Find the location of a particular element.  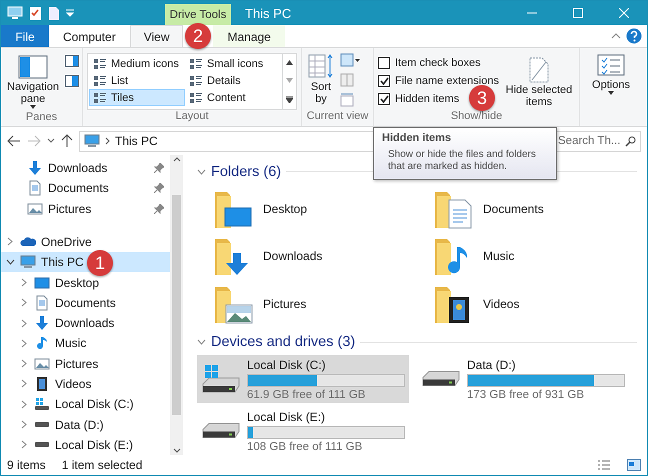

computer-icon is located at coordinates (15, 13).